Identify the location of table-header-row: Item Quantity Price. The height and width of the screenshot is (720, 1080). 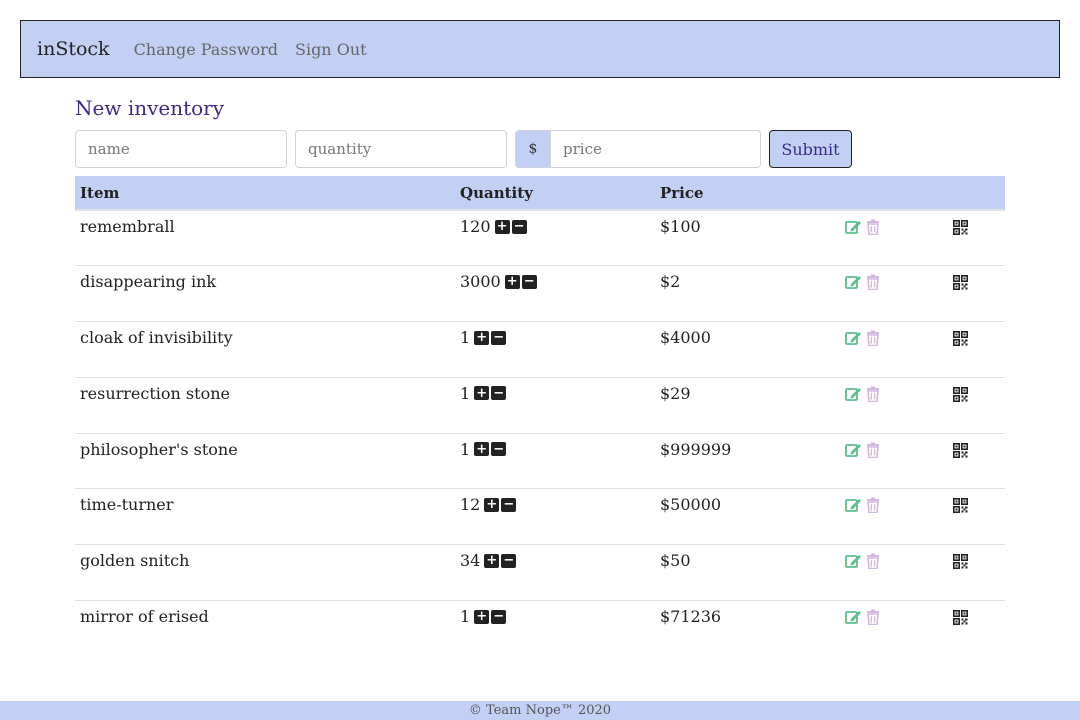
(540, 193).